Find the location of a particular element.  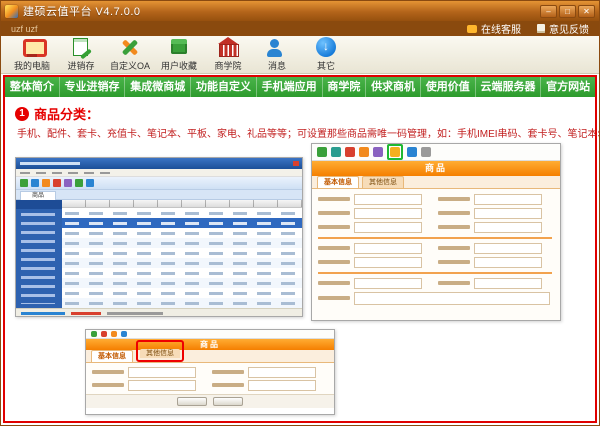

screenshot-product-form-2: 商品 基本信息 其他信息 is located at coordinates (210, 372).